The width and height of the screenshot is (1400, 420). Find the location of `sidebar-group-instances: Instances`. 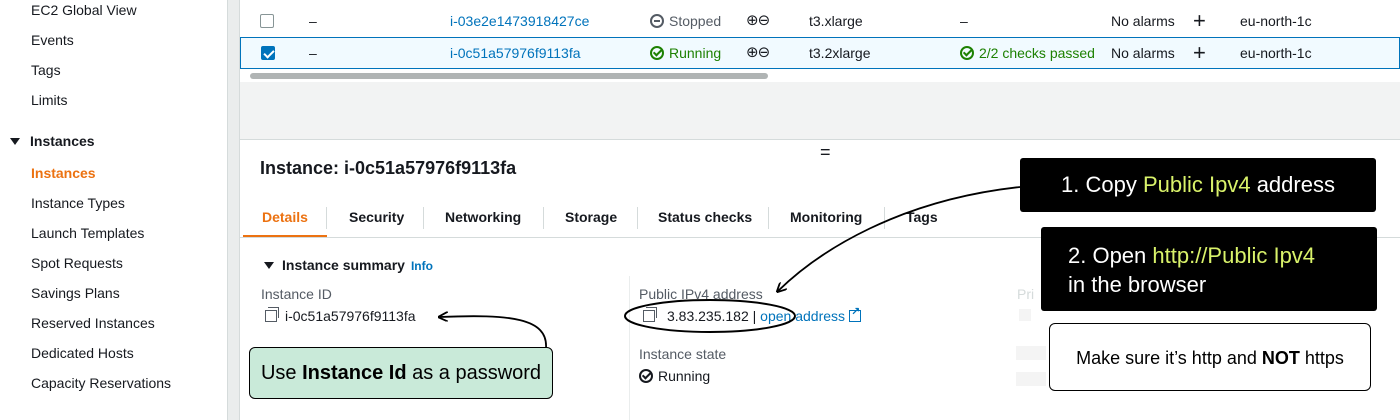

sidebar-group-instances: Instances is located at coordinates (52, 141).